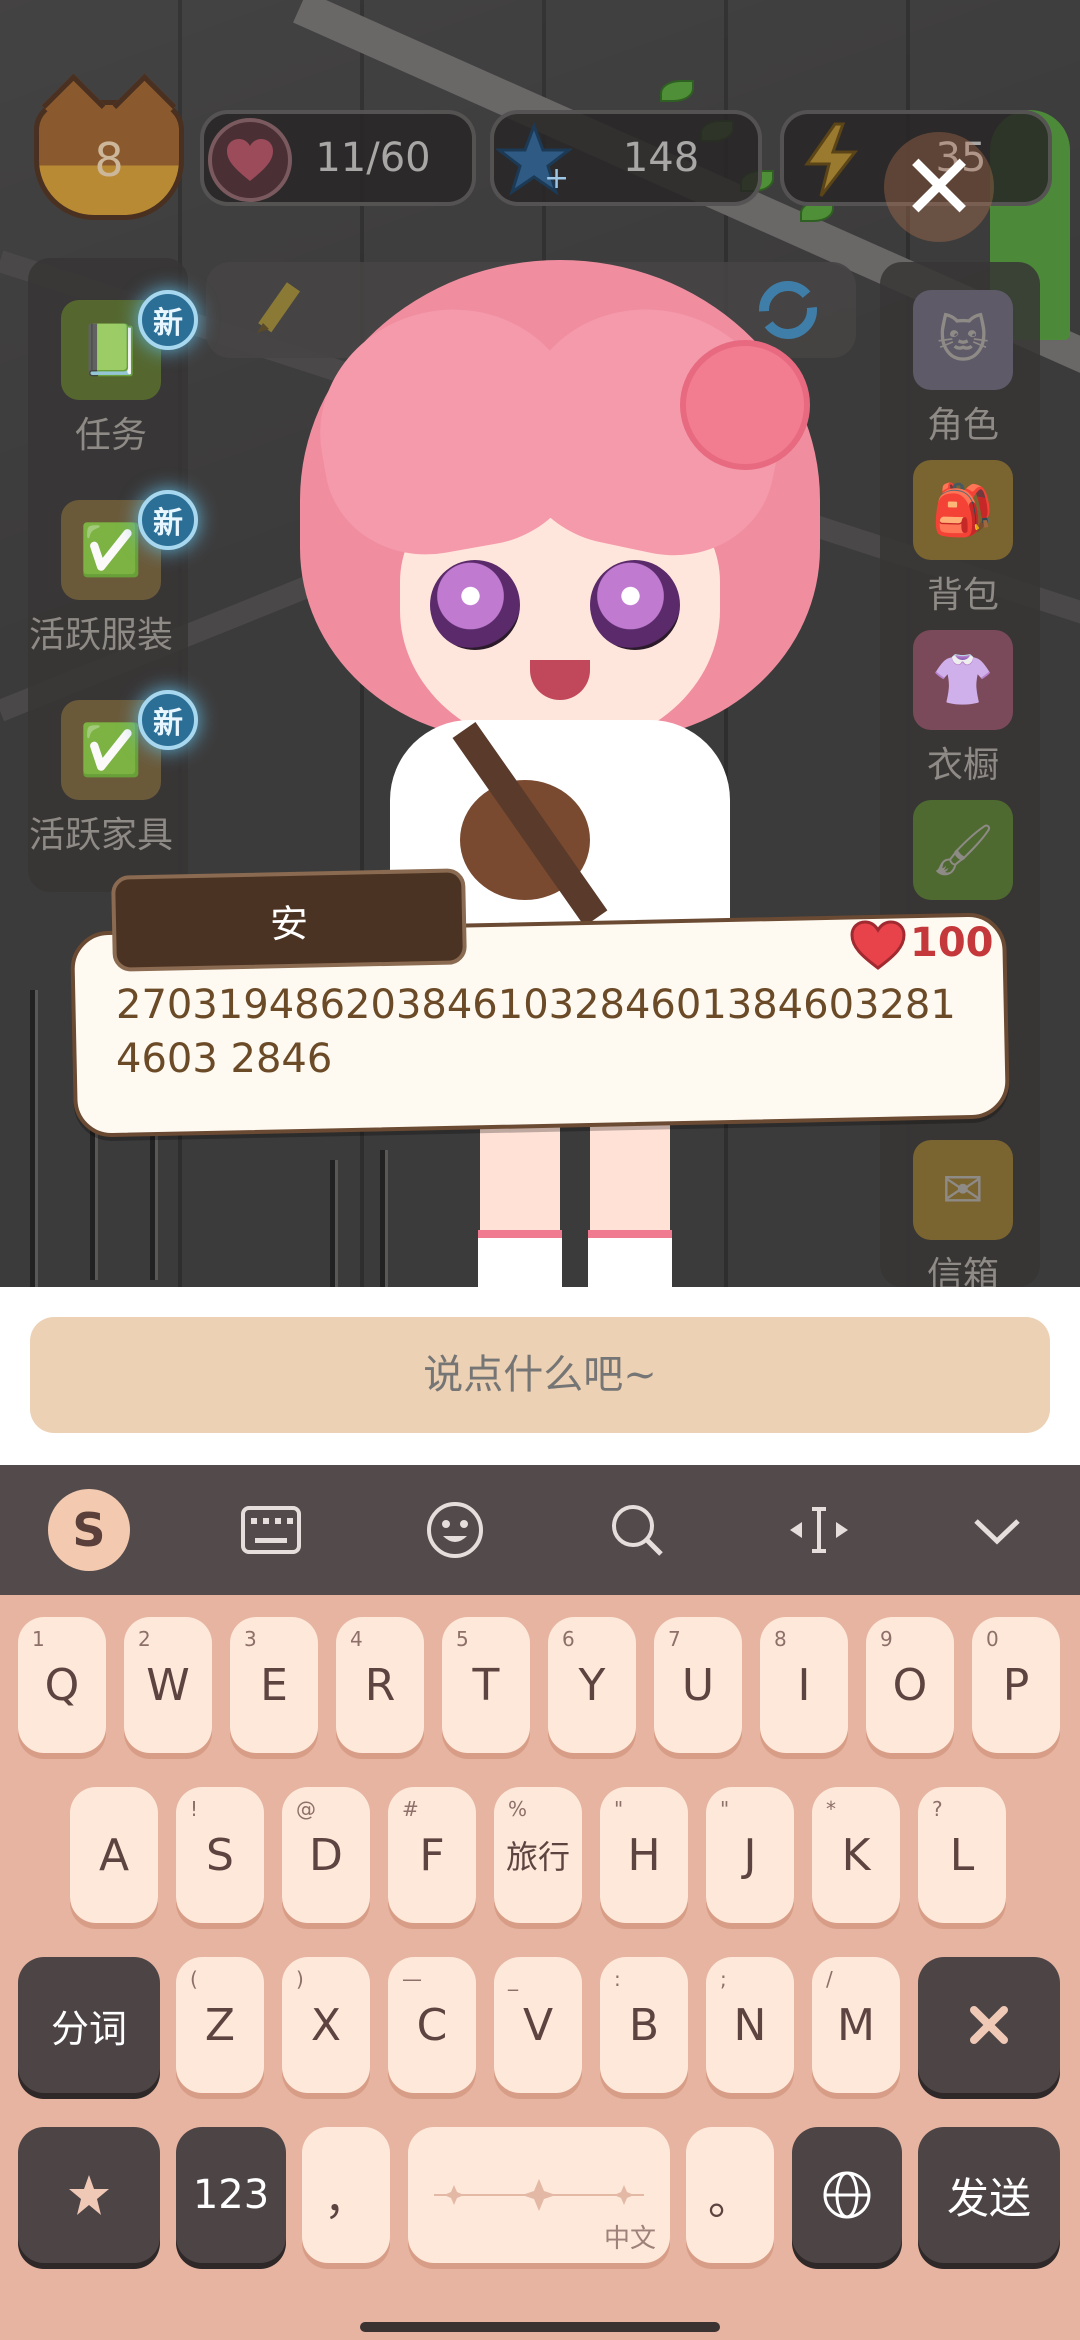  What do you see at coordinates (637, 1530) in the screenshot?
I see `search-icon` at bounding box center [637, 1530].